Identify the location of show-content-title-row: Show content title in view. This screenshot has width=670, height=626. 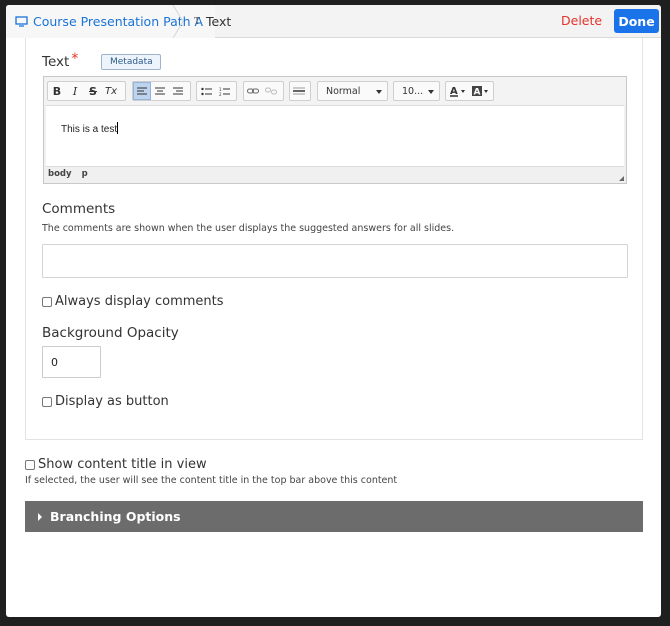
(116, 464).